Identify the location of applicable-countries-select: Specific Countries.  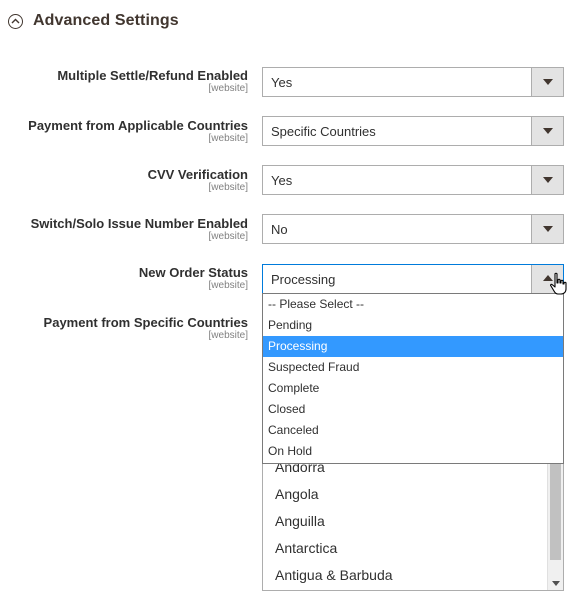
(413, 131).